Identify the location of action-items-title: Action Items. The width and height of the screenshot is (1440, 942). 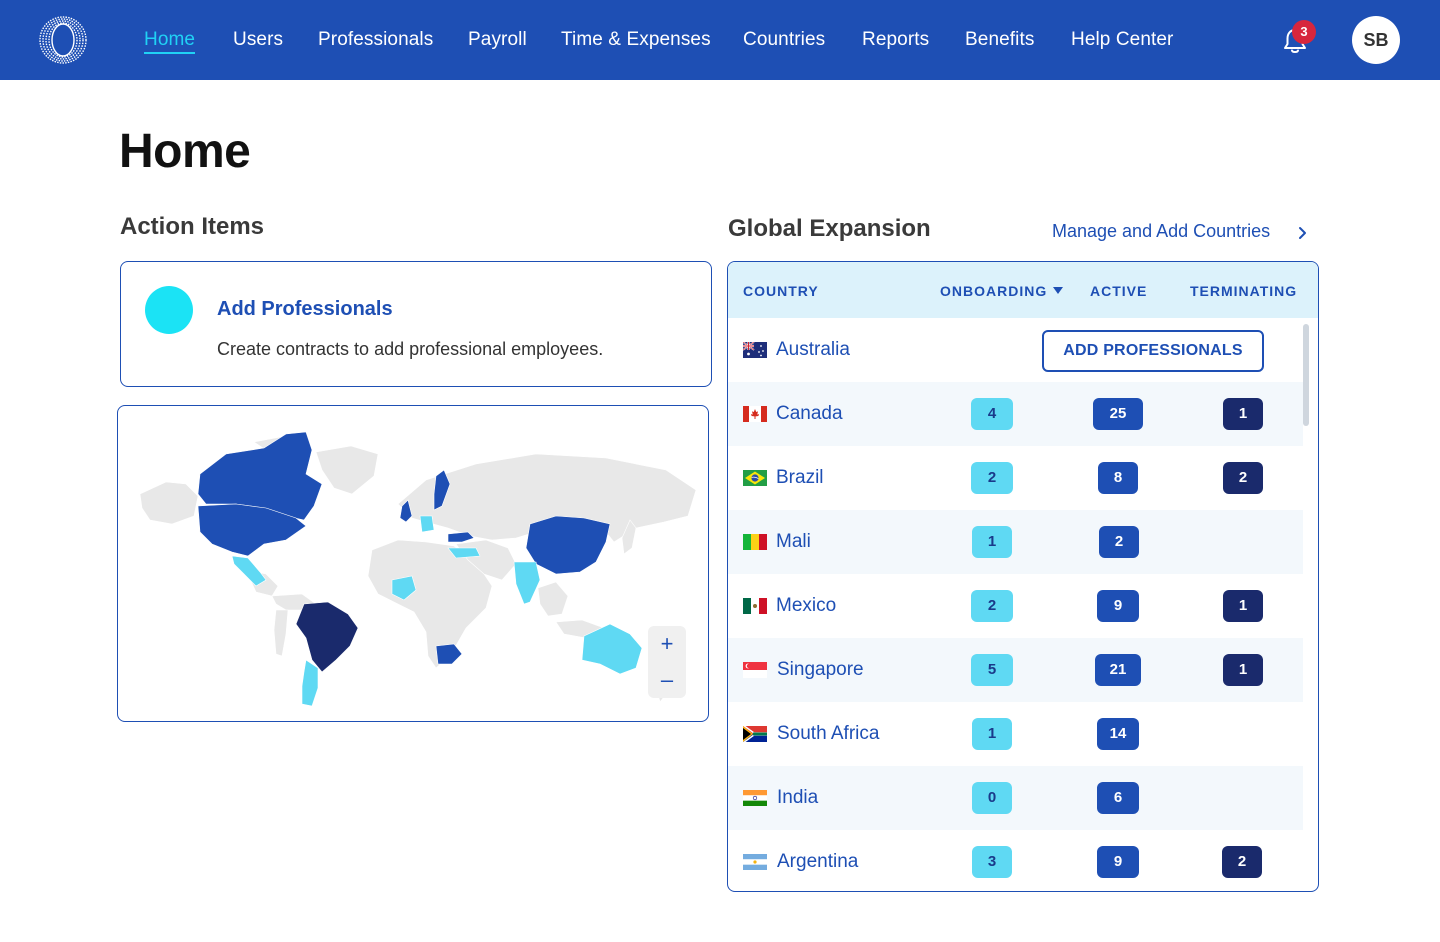
(192, 226).